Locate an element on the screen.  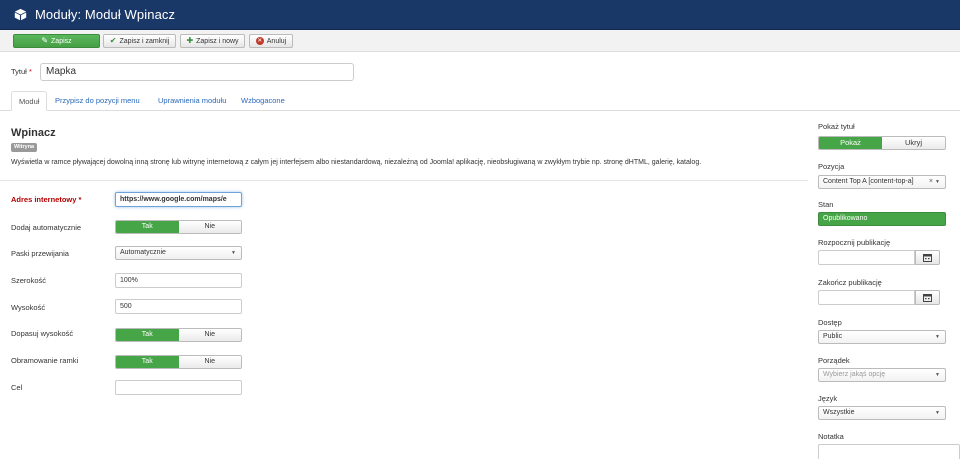
cancel-label: Anuluj is located at coordinates (276, 41).